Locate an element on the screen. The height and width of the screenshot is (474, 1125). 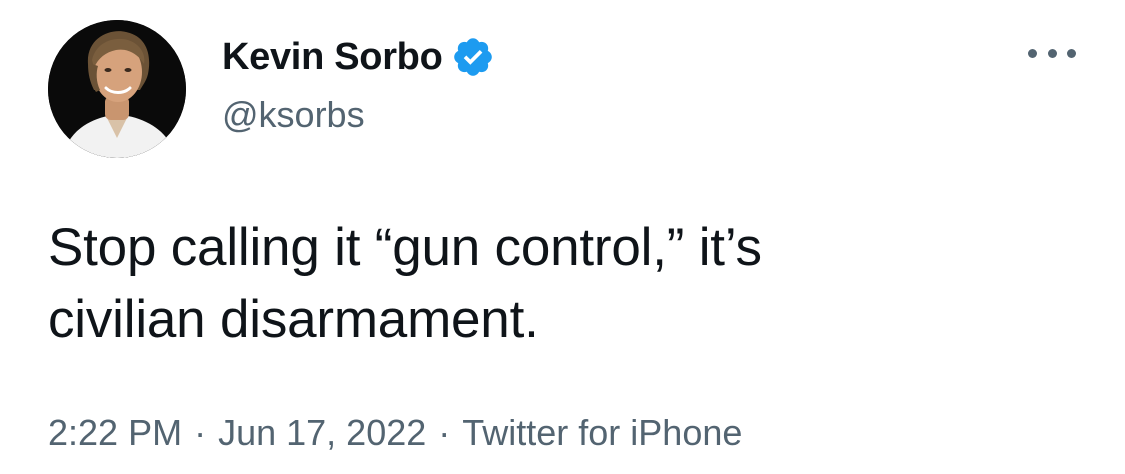
tweet-text-line-2: civilian disarmament. is located at coordinates (293, 319).